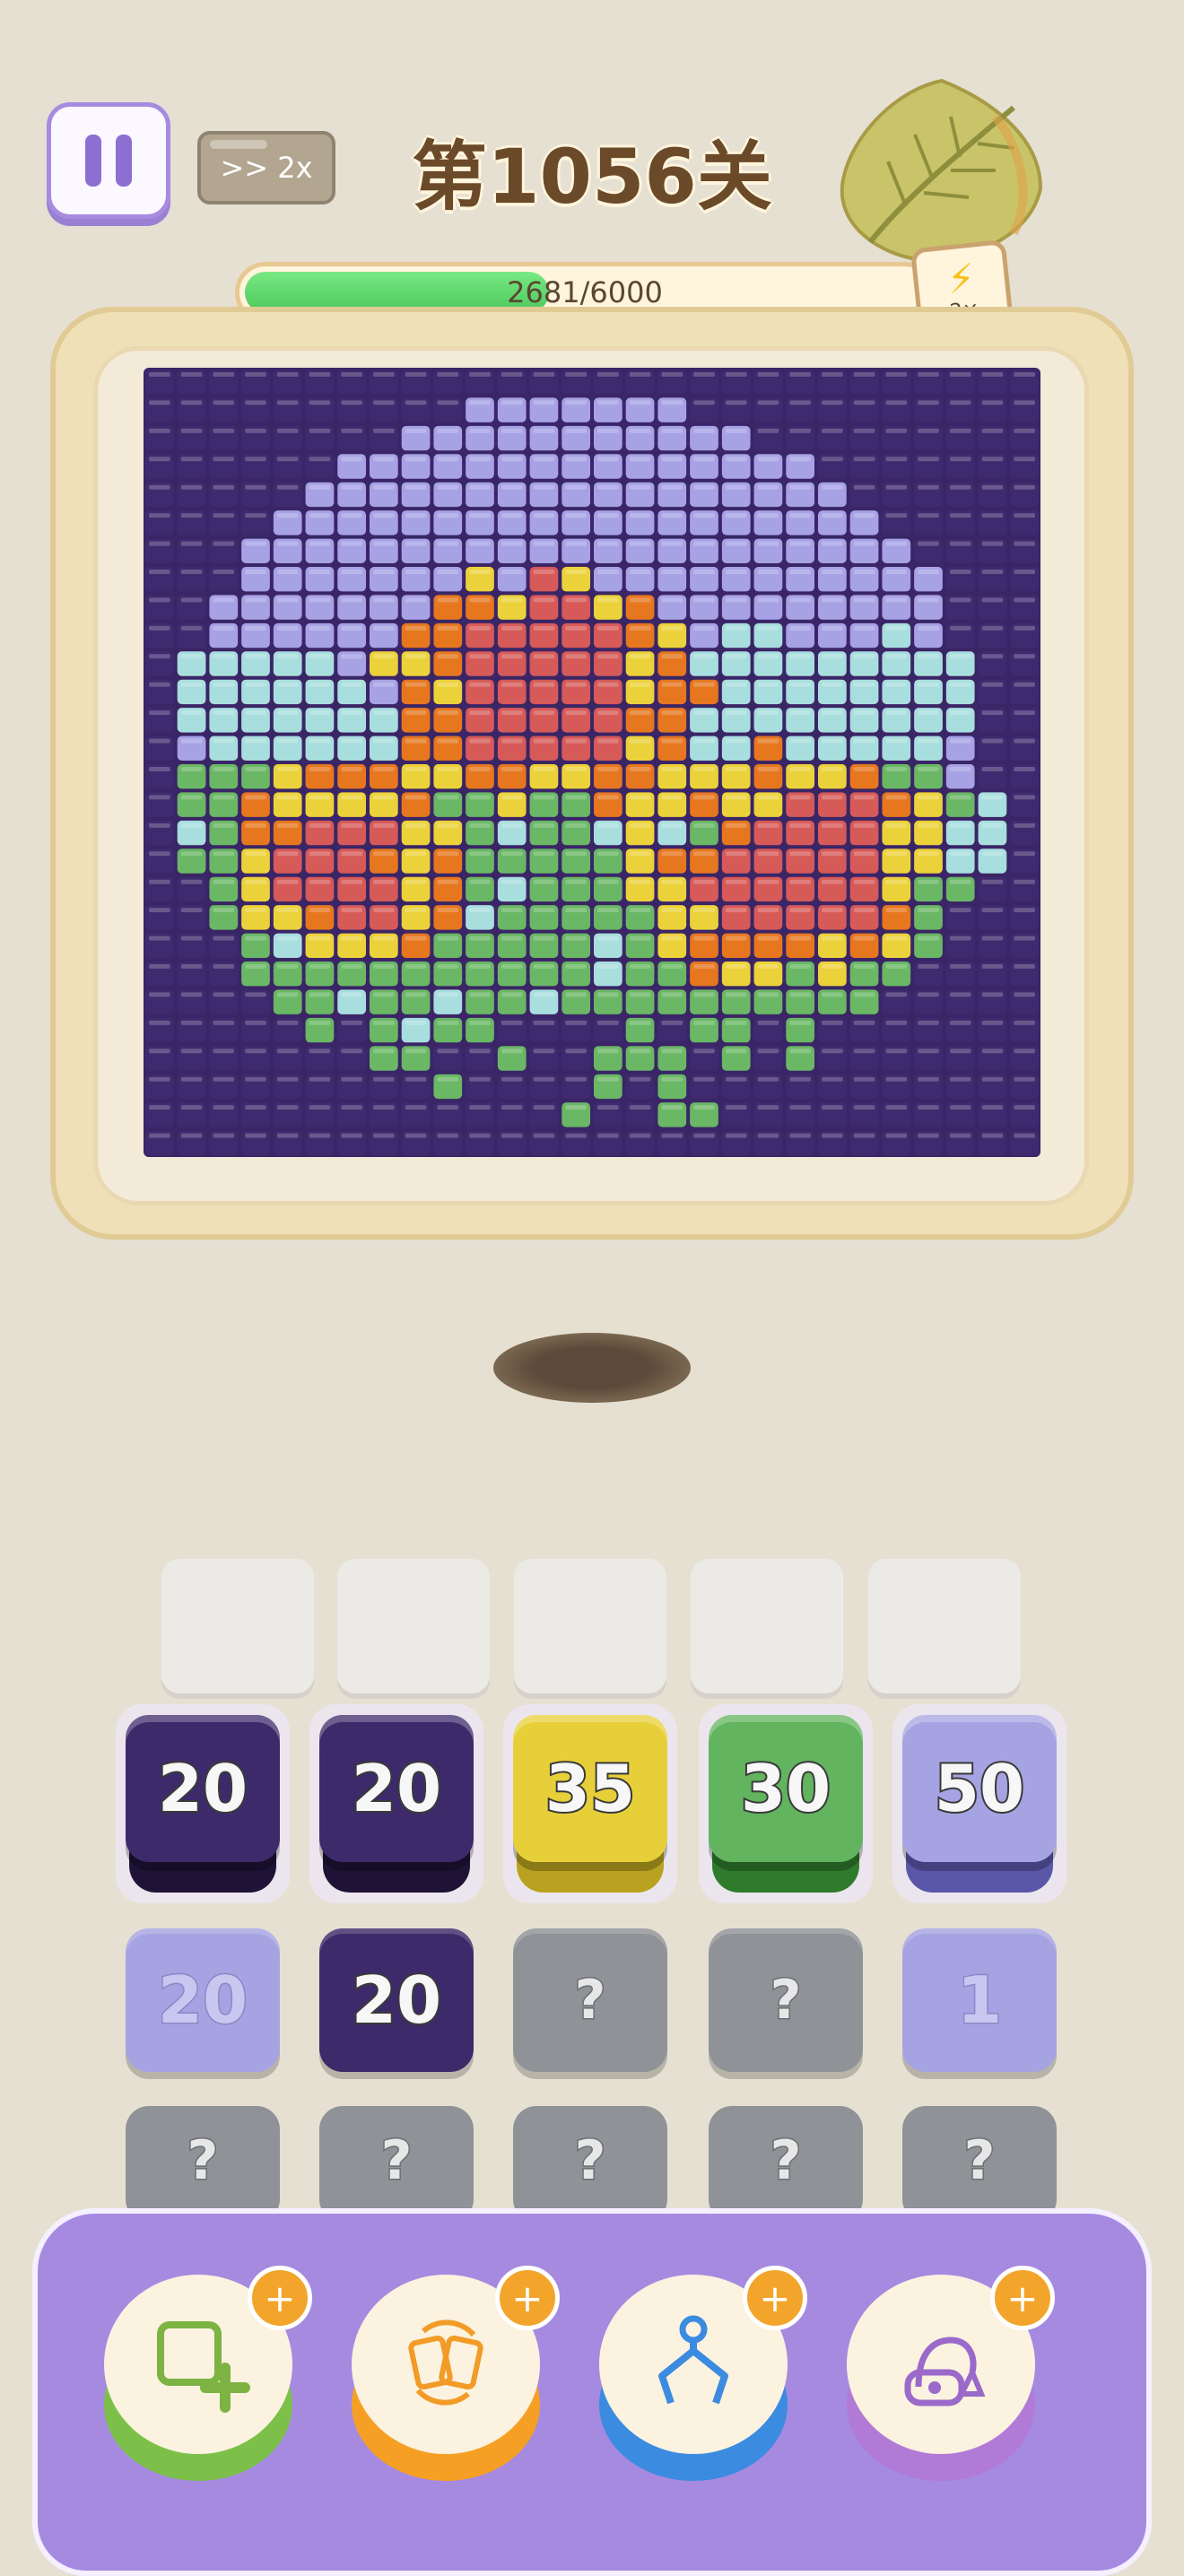 The image size is (1184, 2576). Describe the element at coordinates (786, 1788) in the screenshot. I see `number-tile: 30` at that location.